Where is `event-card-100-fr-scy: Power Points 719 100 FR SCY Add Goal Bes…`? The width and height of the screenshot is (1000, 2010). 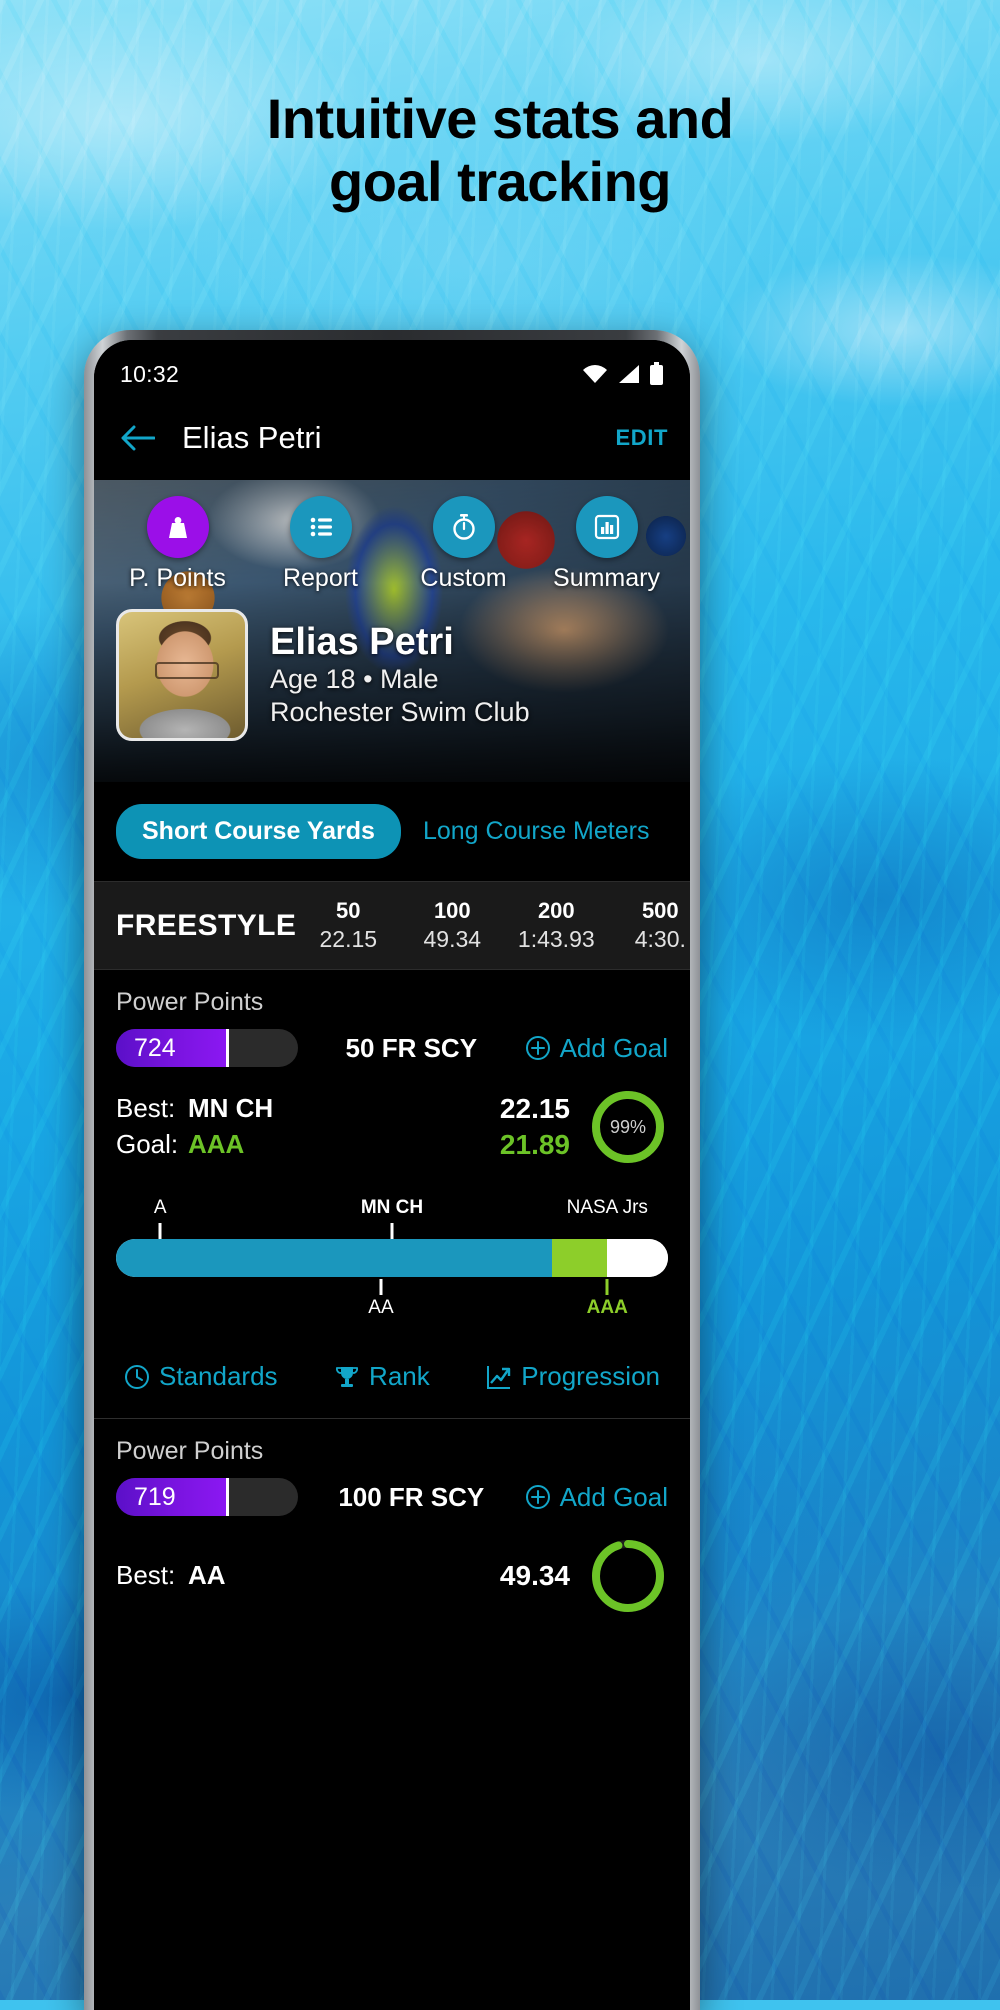 event-card-100-fr-scy: Power Points 719 100 FR SCY Add Goal Bes… is located at coordinates (392, 1517).